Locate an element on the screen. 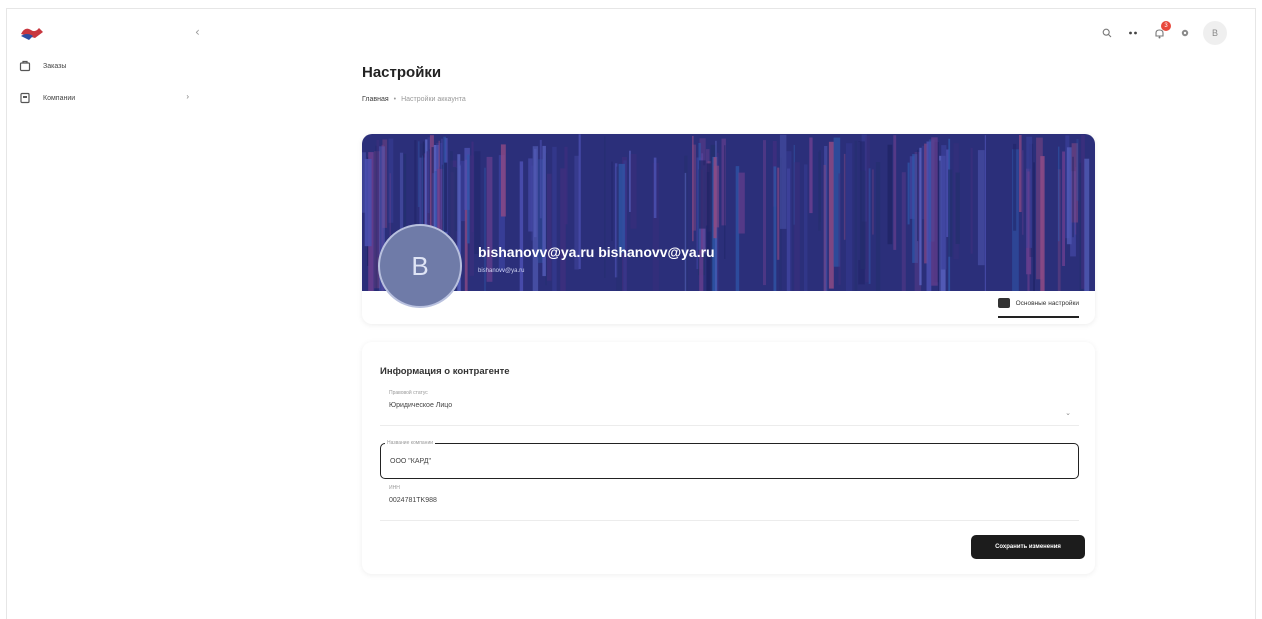 The image size is (1262, 619). settings-button is located at coordinates (1185, 33).